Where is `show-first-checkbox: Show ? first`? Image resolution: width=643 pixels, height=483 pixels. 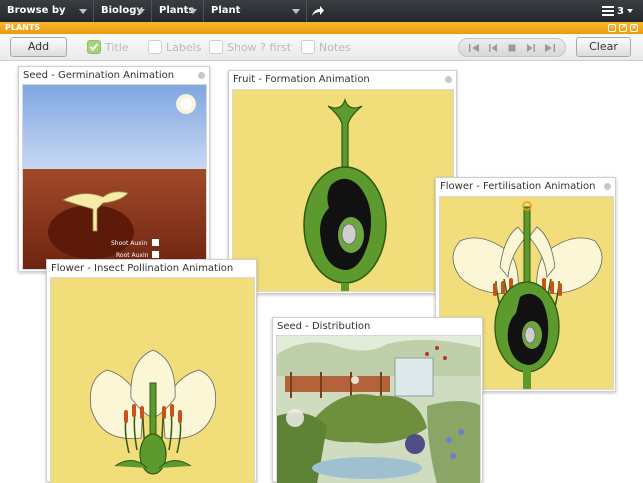 show-first-checkbox: Show ? first is located at coordinates (250, 47).